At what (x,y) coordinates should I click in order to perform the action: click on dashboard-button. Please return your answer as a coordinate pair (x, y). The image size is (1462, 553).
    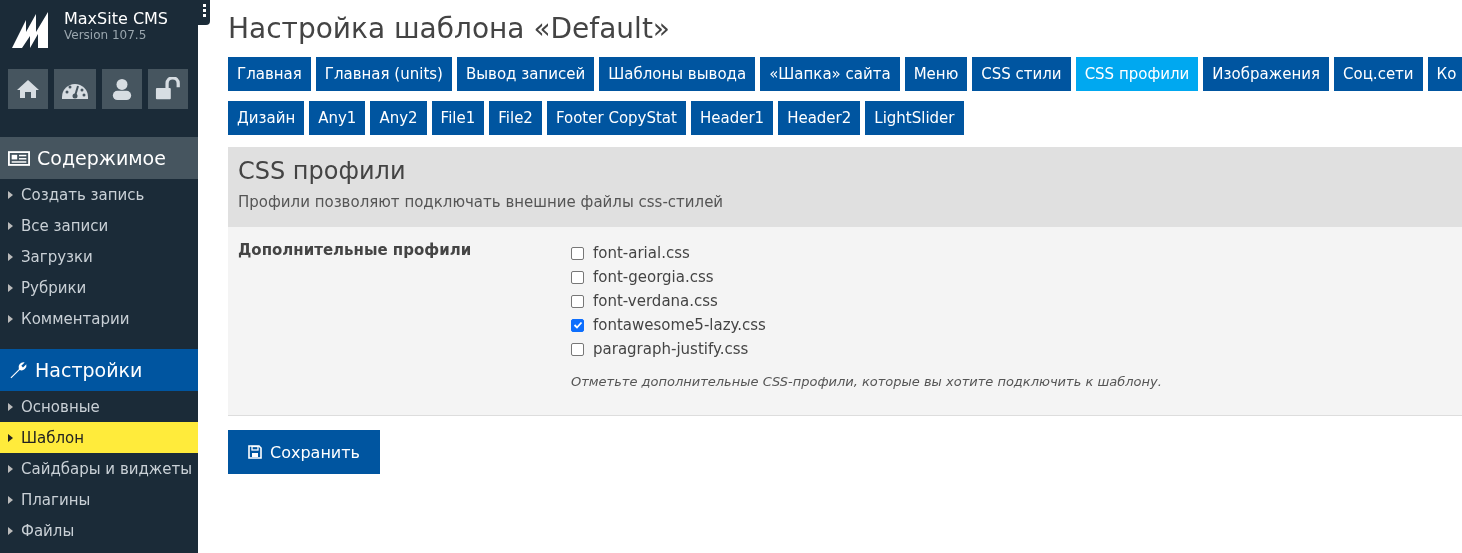
    Looking at the image, I should click on (75, 89).